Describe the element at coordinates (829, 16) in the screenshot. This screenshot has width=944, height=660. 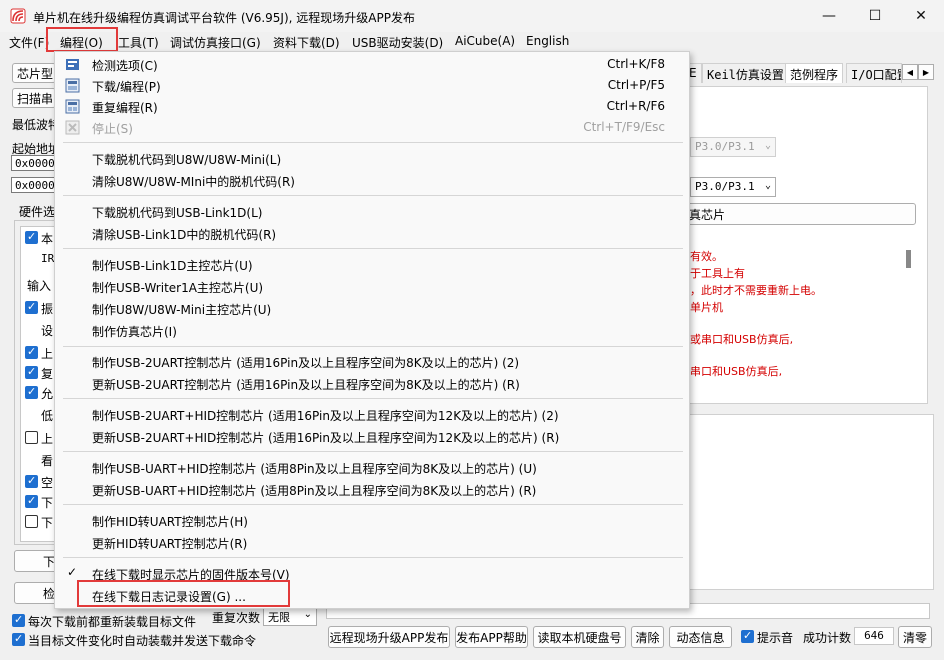
I see `minimize-button: —` at that location.